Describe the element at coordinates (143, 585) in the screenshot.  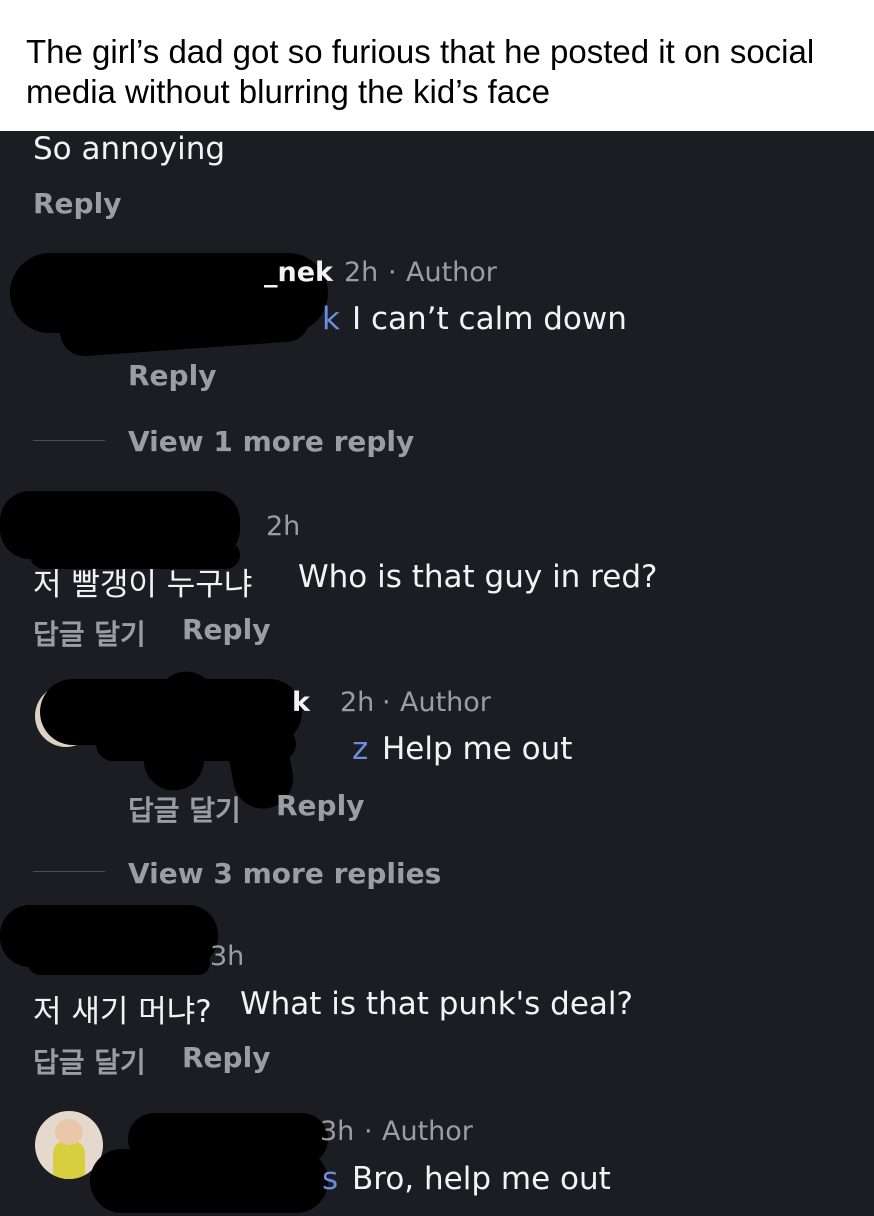
I see `comment-body-korean: 저 빨갱이 누구냐` at that location.